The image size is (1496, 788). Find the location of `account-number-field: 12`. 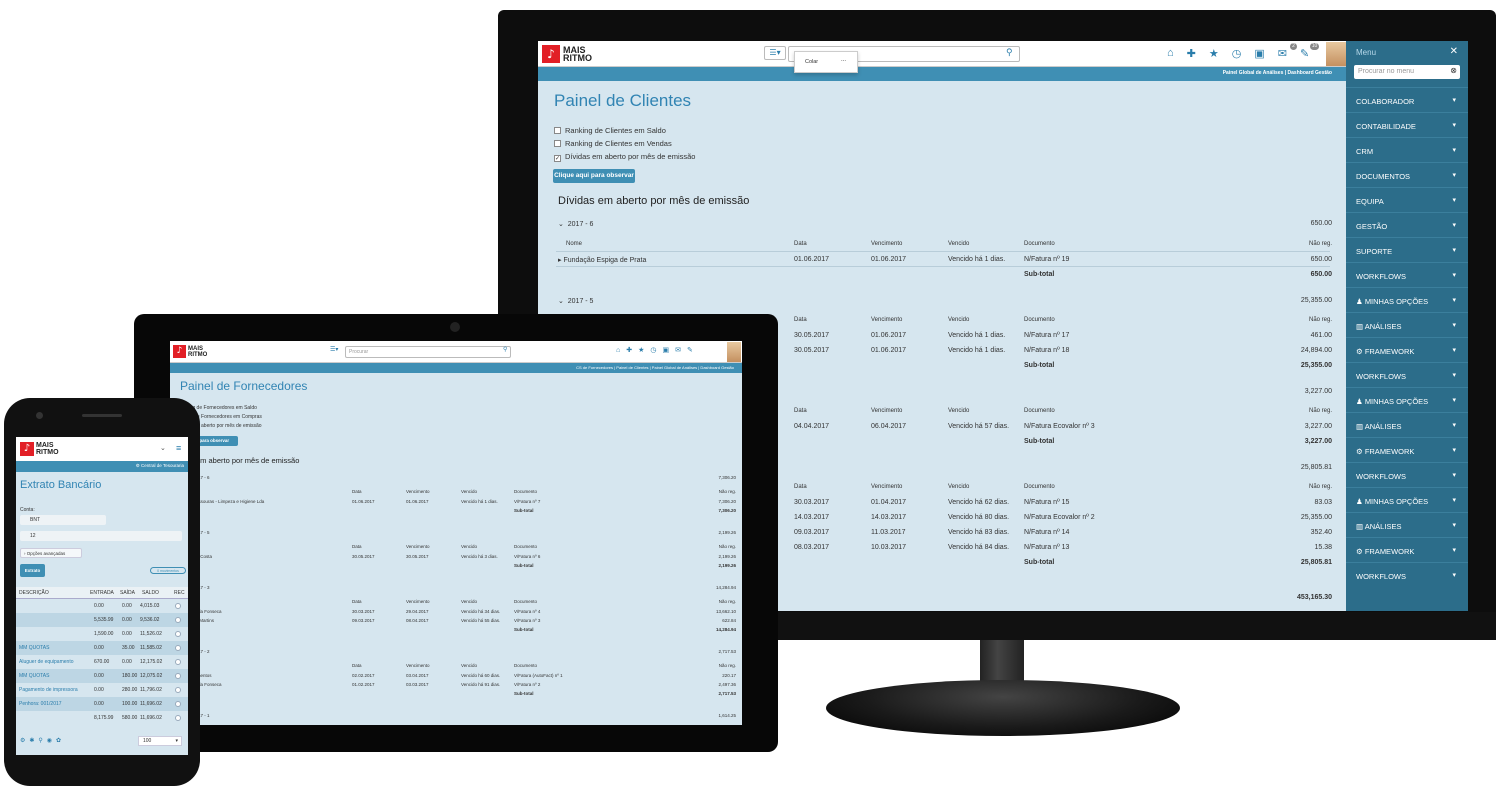

account-number-field: 12 is located at coordinates (101, 536).